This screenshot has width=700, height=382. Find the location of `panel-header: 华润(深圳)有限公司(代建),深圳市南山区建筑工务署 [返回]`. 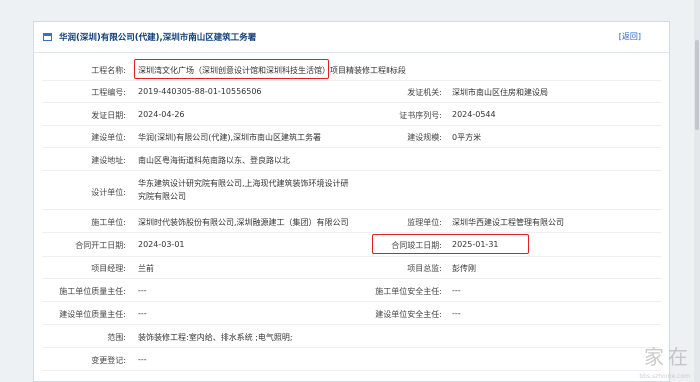

panel-header: 华润(深圳)有限公司(代建),深圳市南山区建筑工务署 [返回] is located at coordinates (351, 37).